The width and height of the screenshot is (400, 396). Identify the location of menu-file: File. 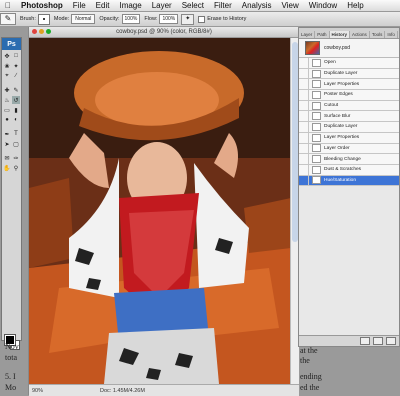
(79, 5).